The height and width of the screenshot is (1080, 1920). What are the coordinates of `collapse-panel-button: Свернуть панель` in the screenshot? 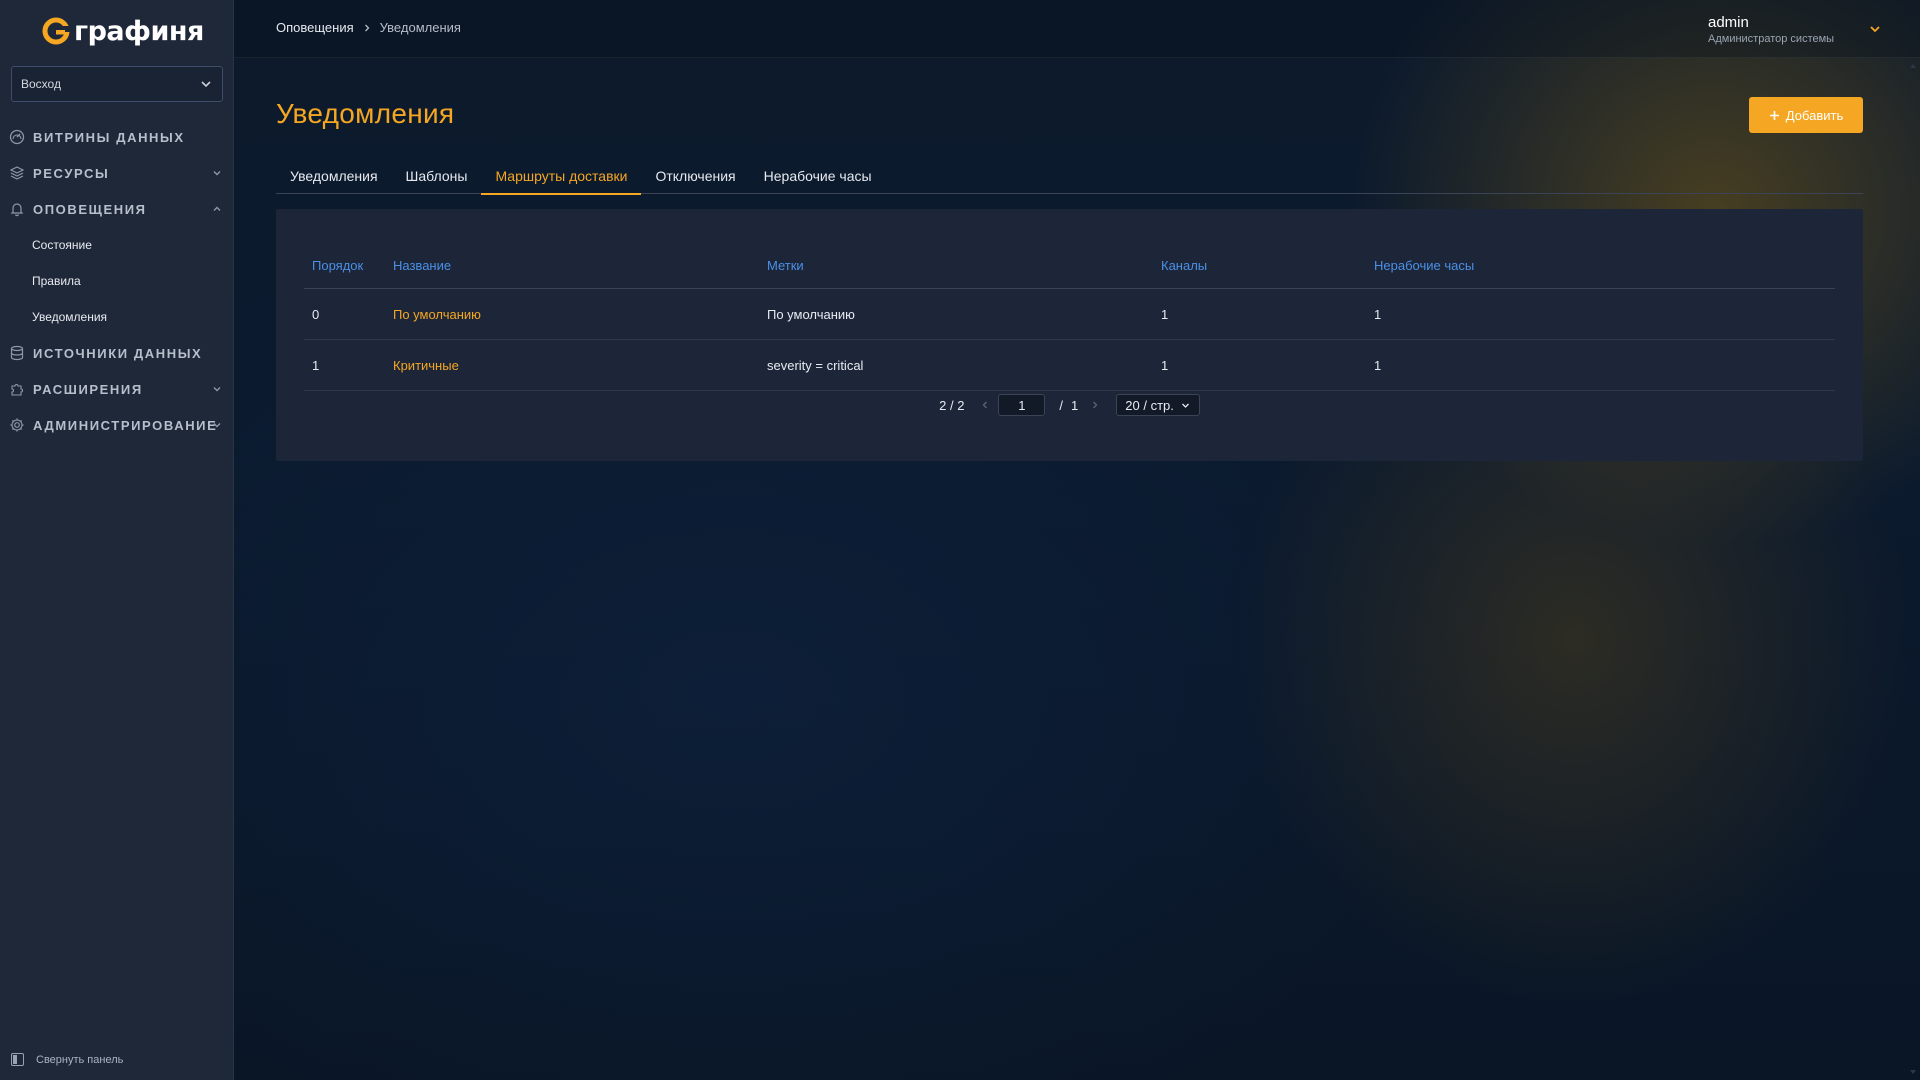 It's located at (67, 1059).